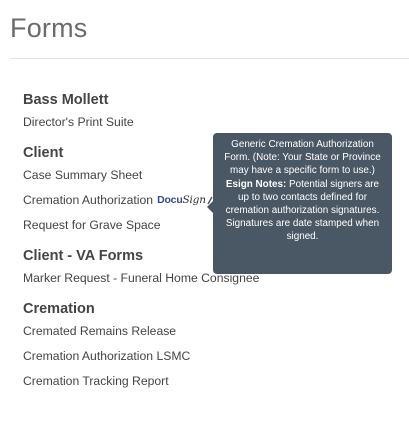 This screenshot has width=409, height=421. I want to click on form-link-cremation-tracking-report: Cremation Tracking Report, so click(213, 381).